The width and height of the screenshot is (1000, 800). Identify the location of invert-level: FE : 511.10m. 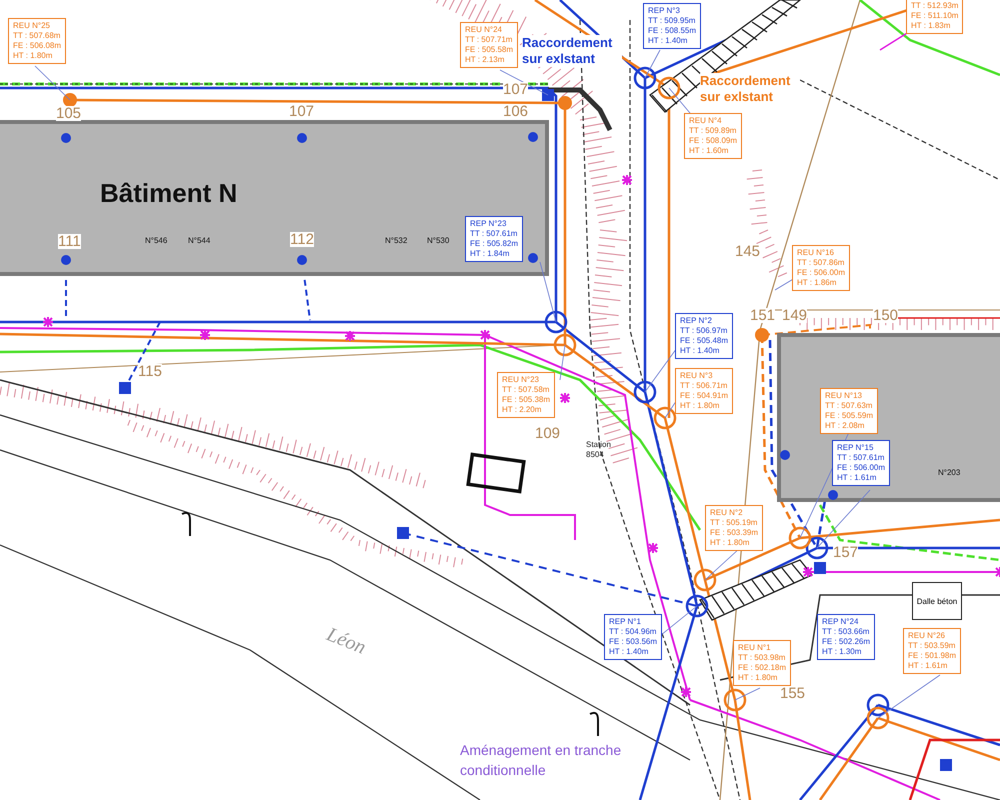
(934, 16).